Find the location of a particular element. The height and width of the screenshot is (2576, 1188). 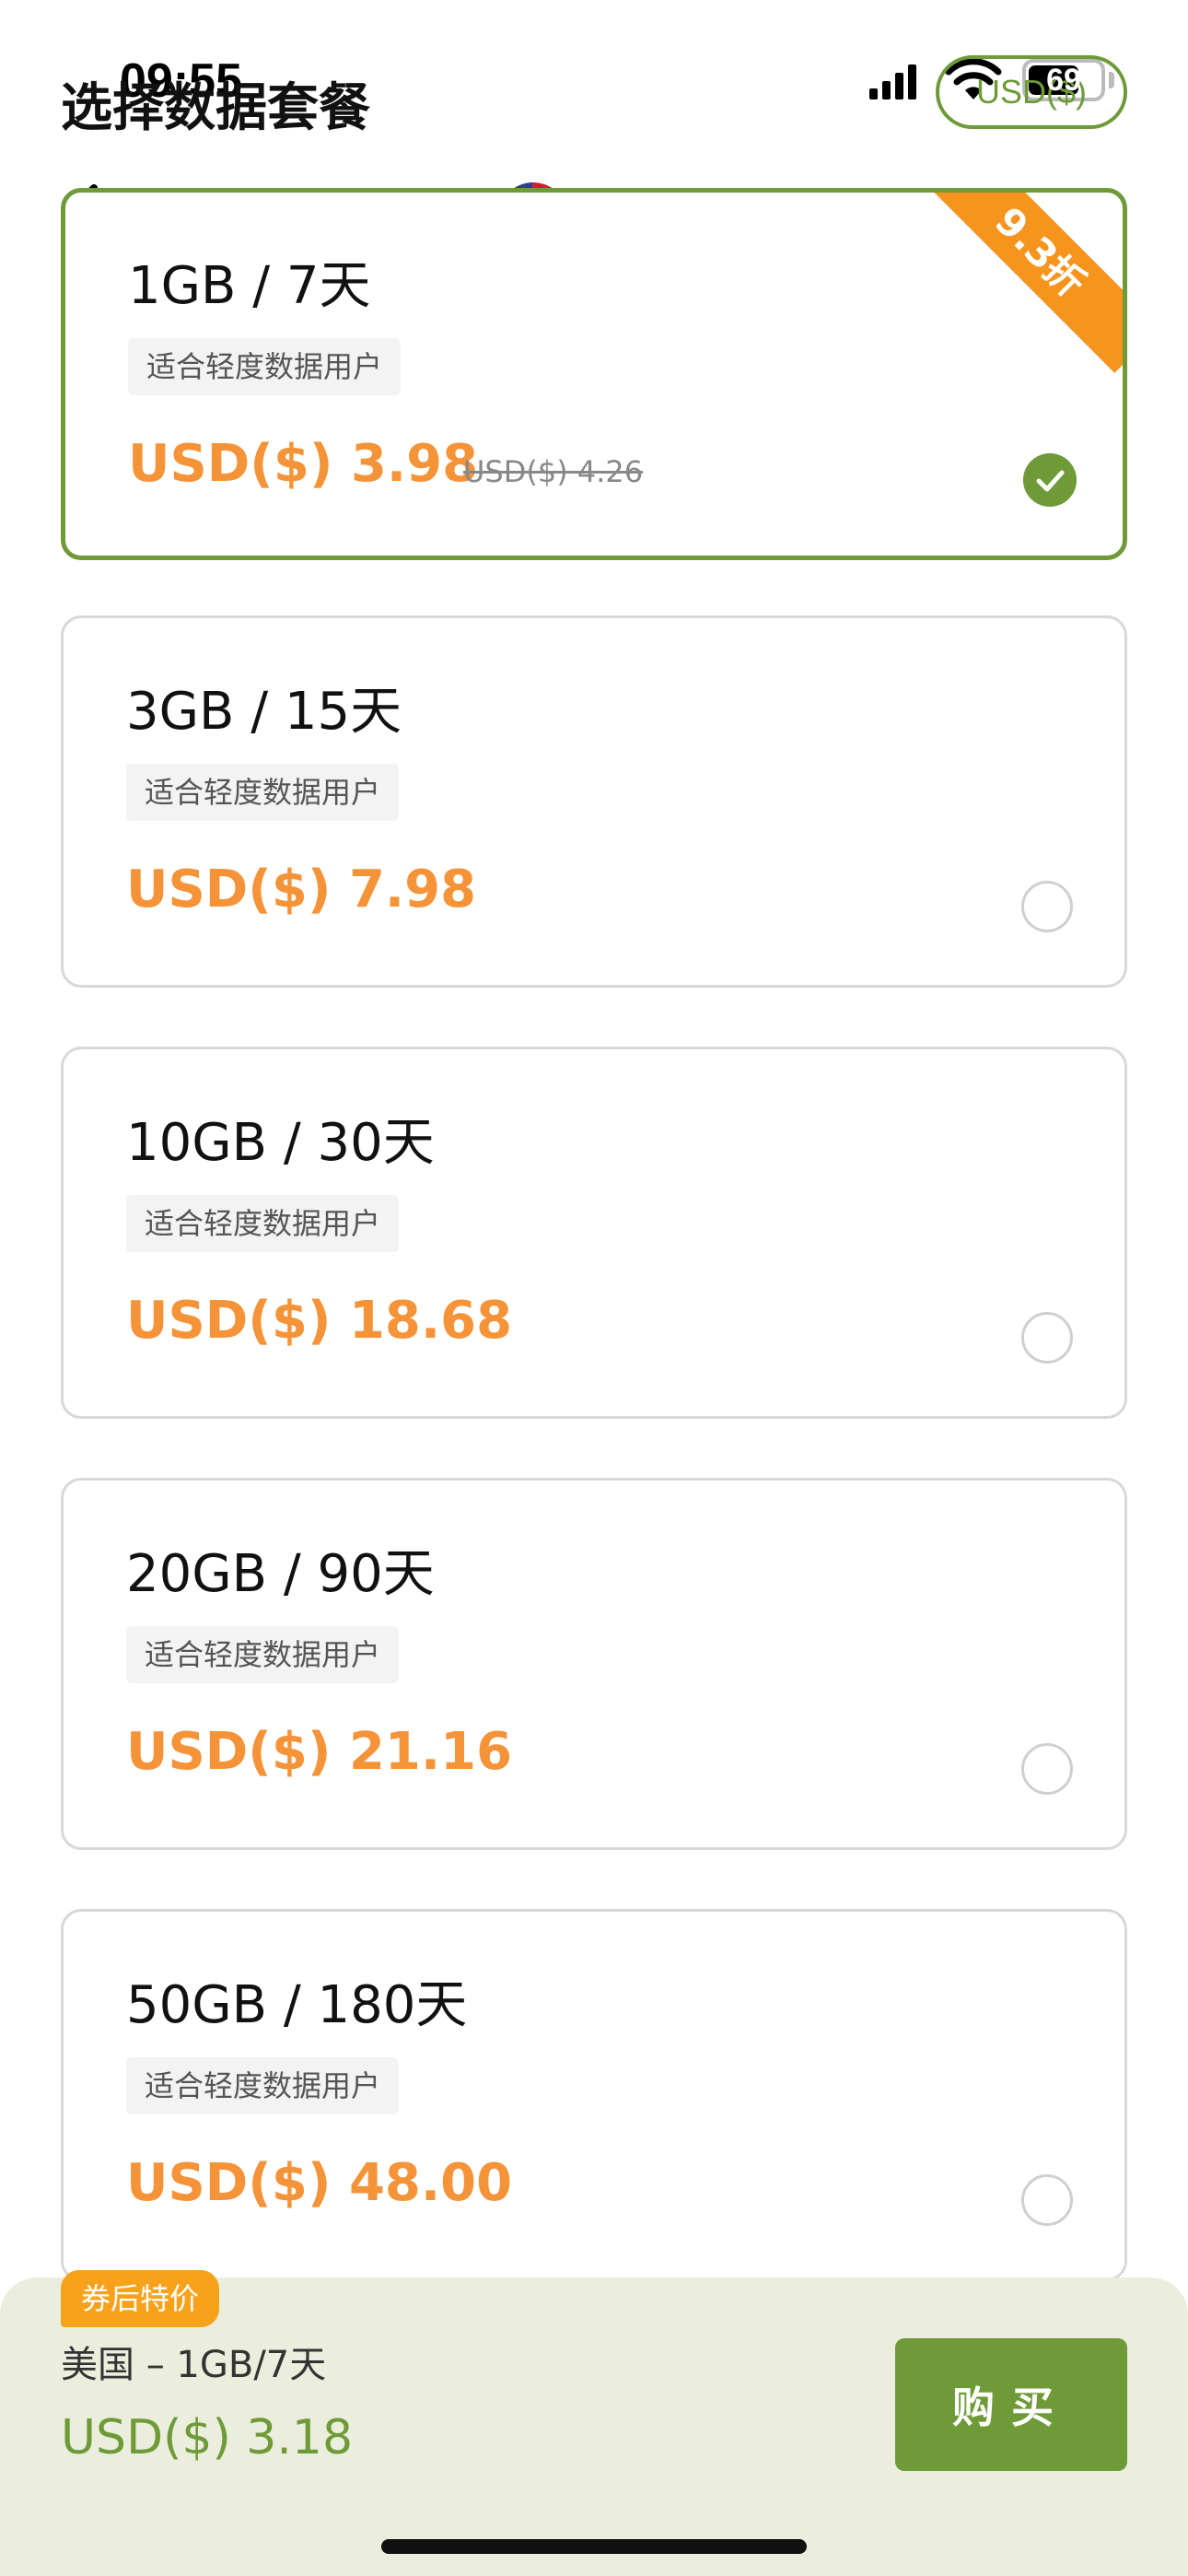

currency-selector: USD($) is located at coordinates (1031, 92).